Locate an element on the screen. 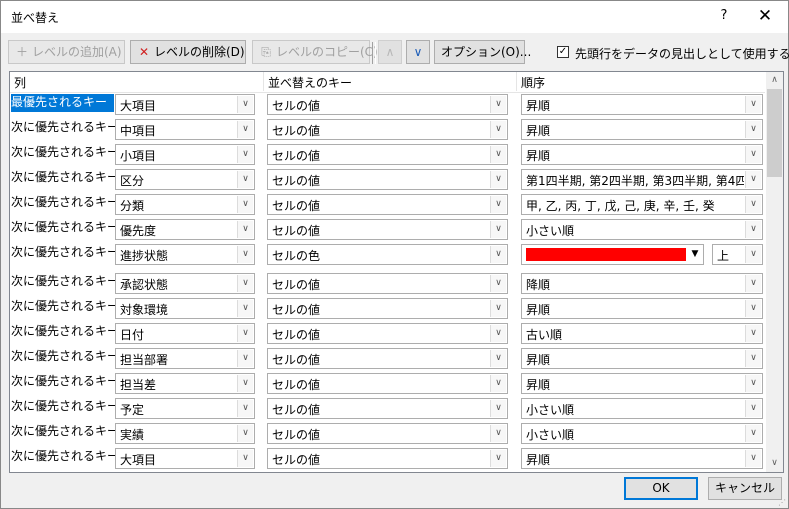 This screenshot has height=509, width=789. help-icon: ? is located at coordinates (724, 16).